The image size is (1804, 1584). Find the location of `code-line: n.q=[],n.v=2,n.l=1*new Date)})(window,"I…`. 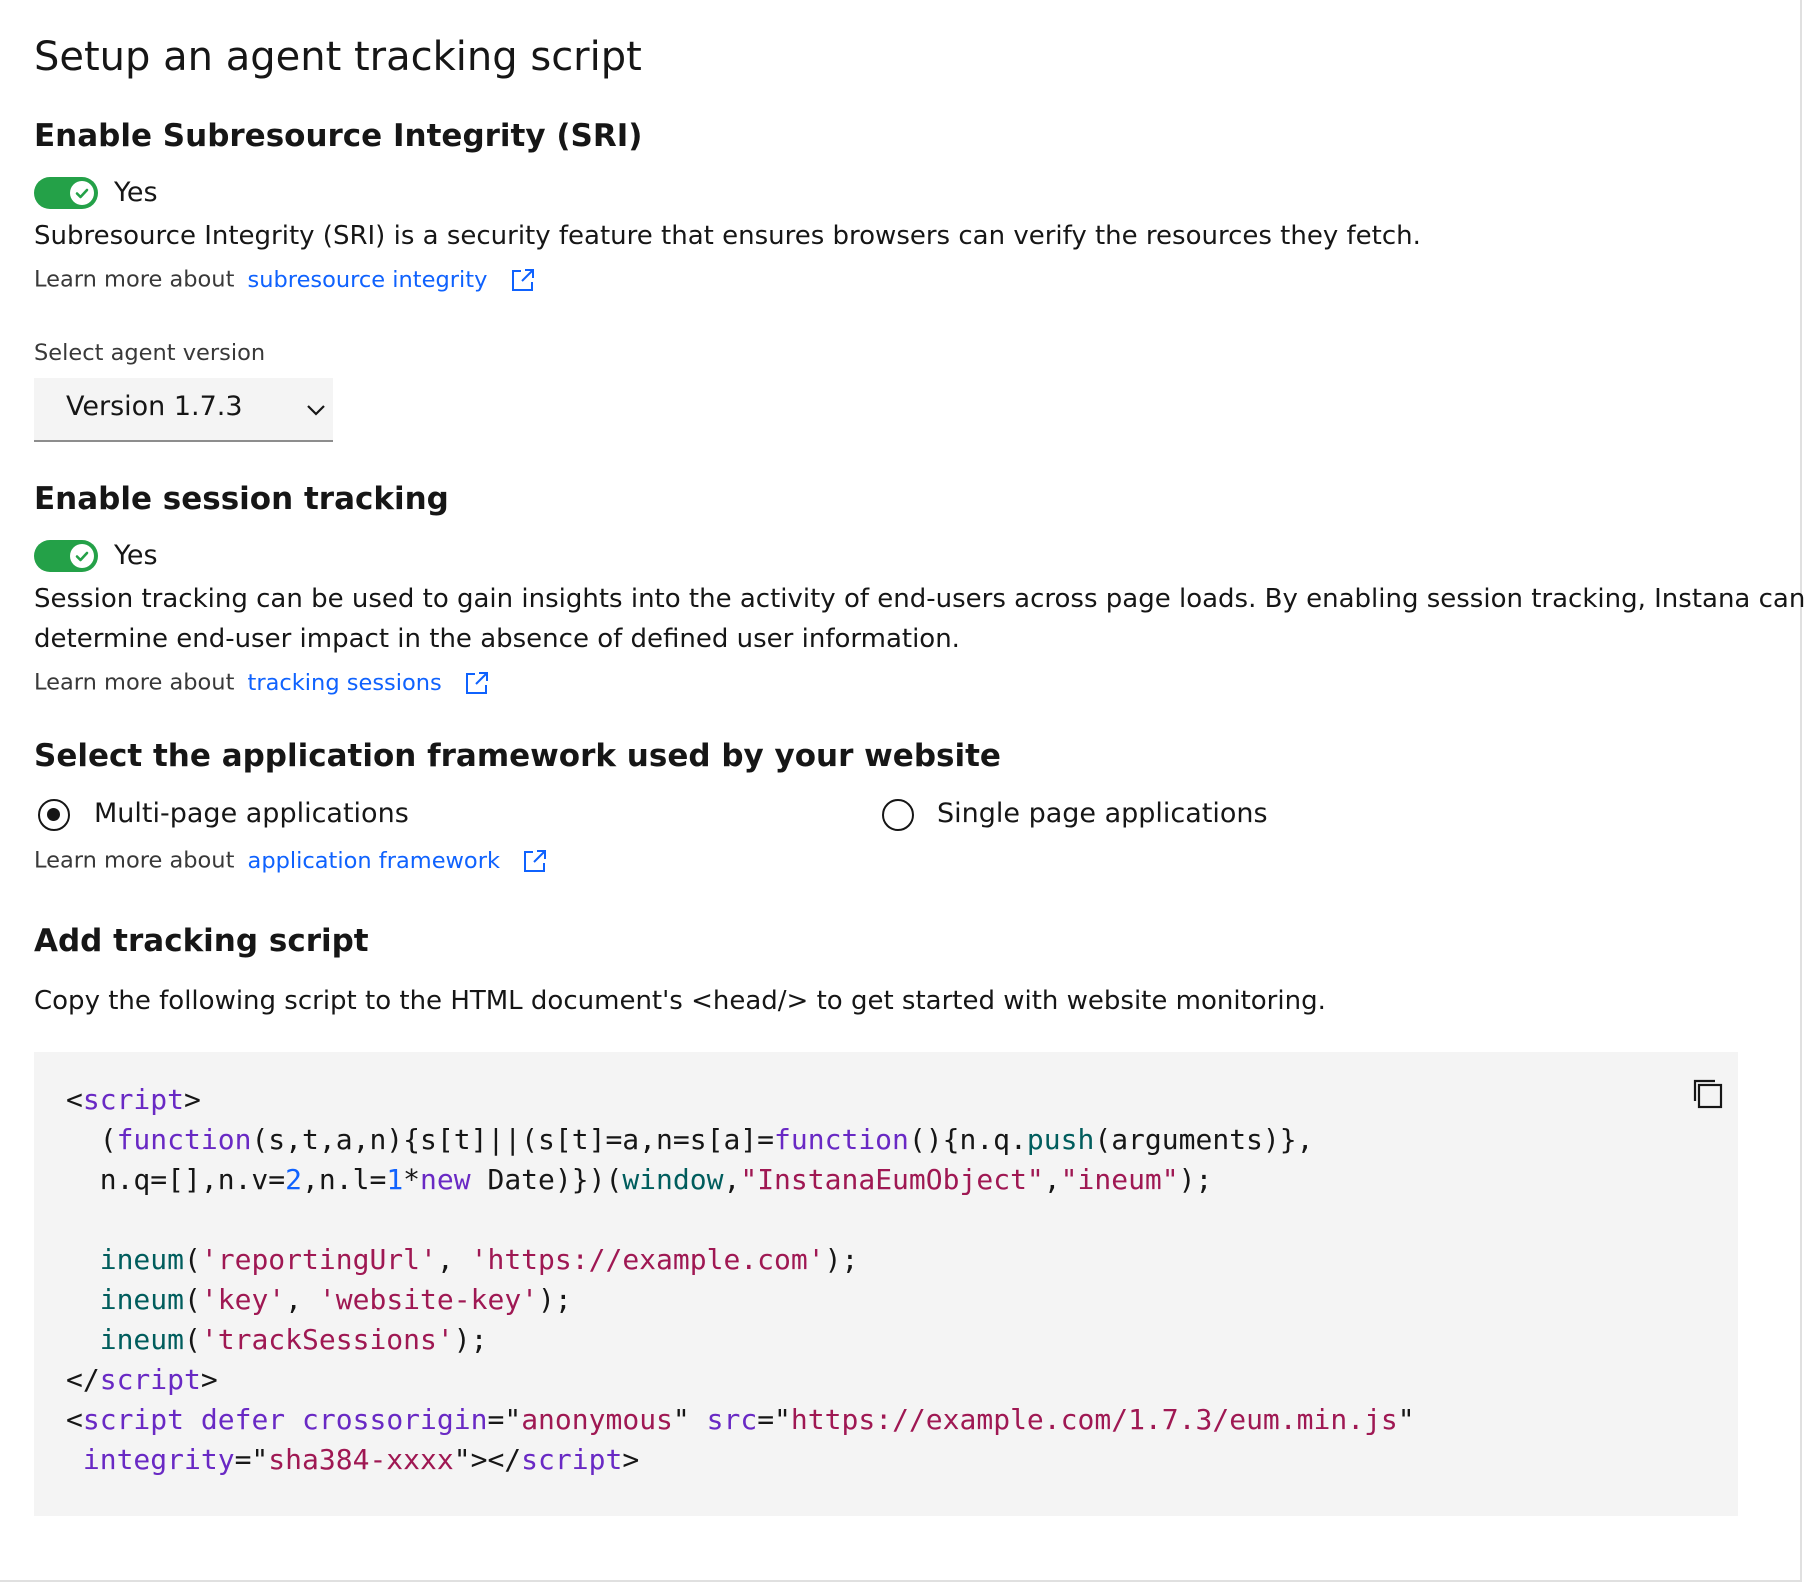

code-line: n.q=[],n.v=2,n.l=1*new Date)})(window,"I… is located at coordinates (639, 1179).